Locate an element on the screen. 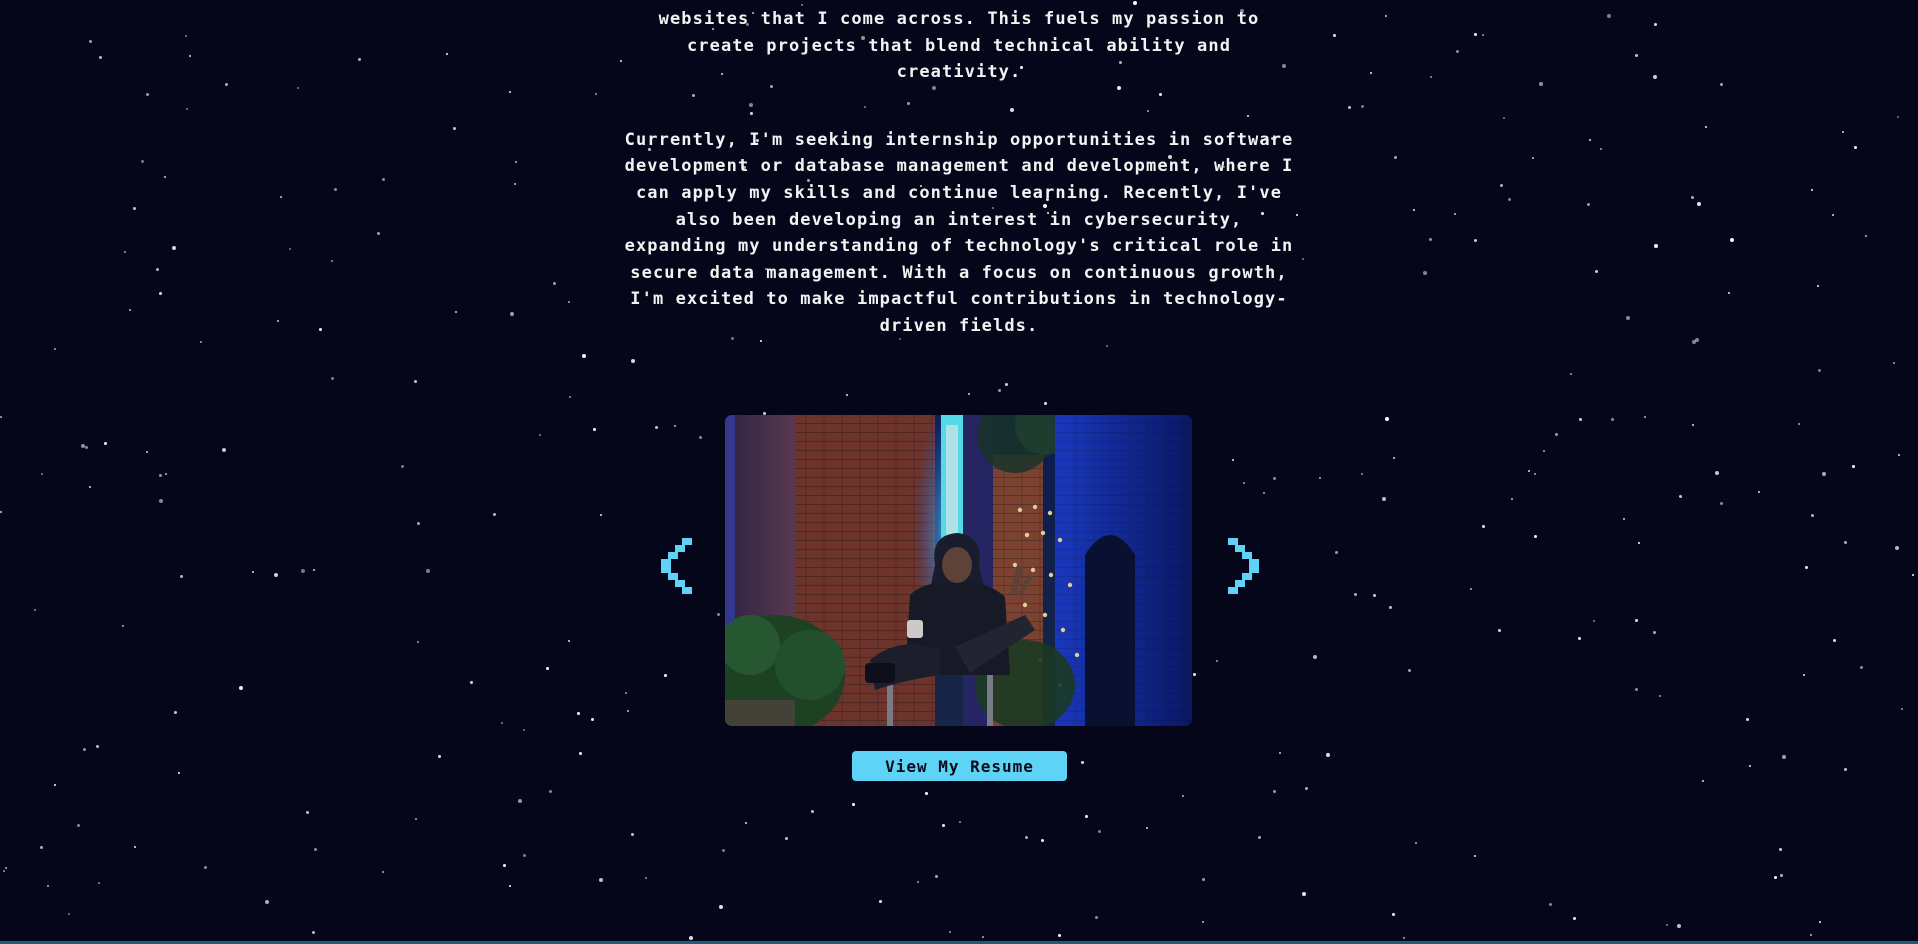  view-resume-button: View My Resume is located at coordinates (959, 766).